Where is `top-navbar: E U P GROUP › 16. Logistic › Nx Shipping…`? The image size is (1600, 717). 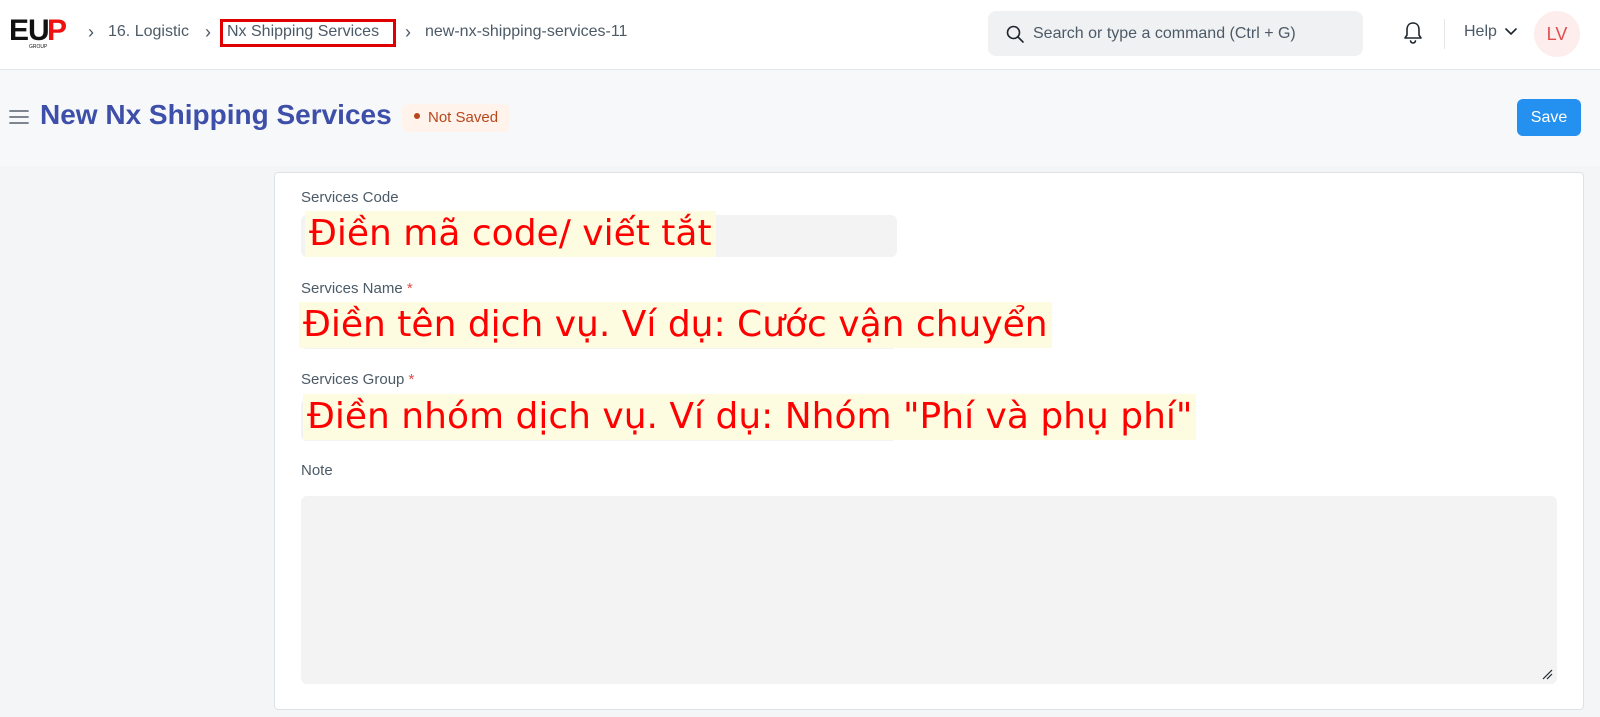
top-navbar: E U P GROUP › 16. Logistic › Nx Shipping… is located at coordinates (800, 35).